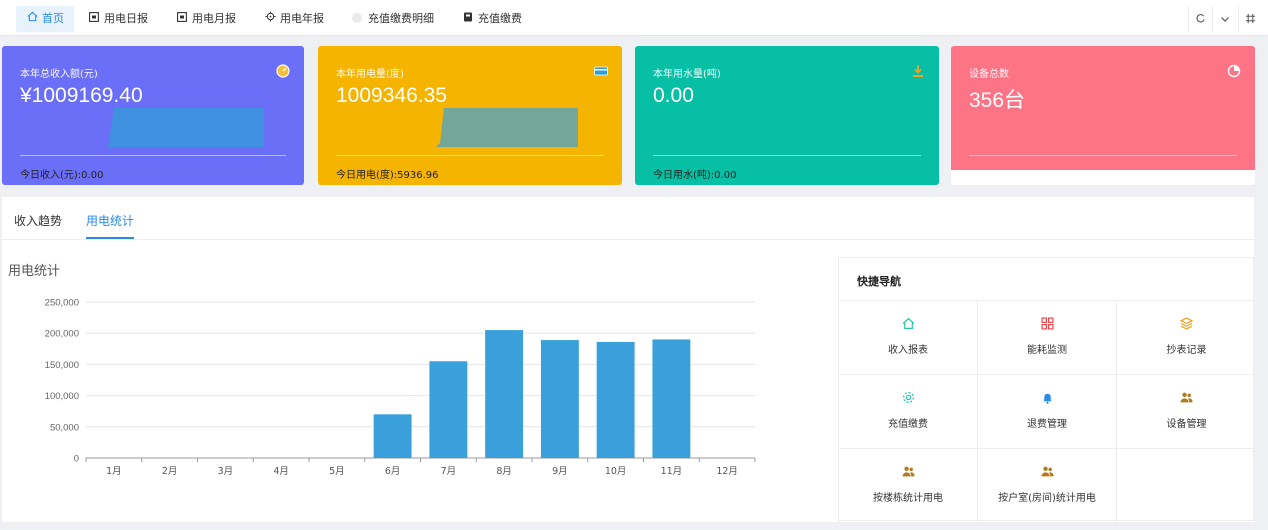 The image size is (1268, 530). I want to click on x-tick-label: 4月, so click(281, 471).